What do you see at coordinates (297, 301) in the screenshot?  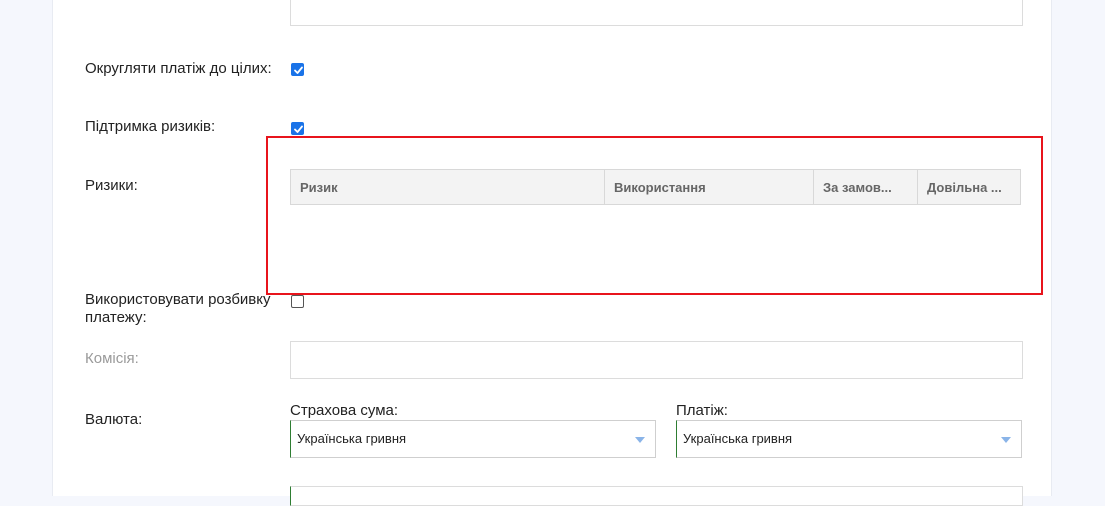 I see `payment-split-checkbox` at bounding box center [297, 301].